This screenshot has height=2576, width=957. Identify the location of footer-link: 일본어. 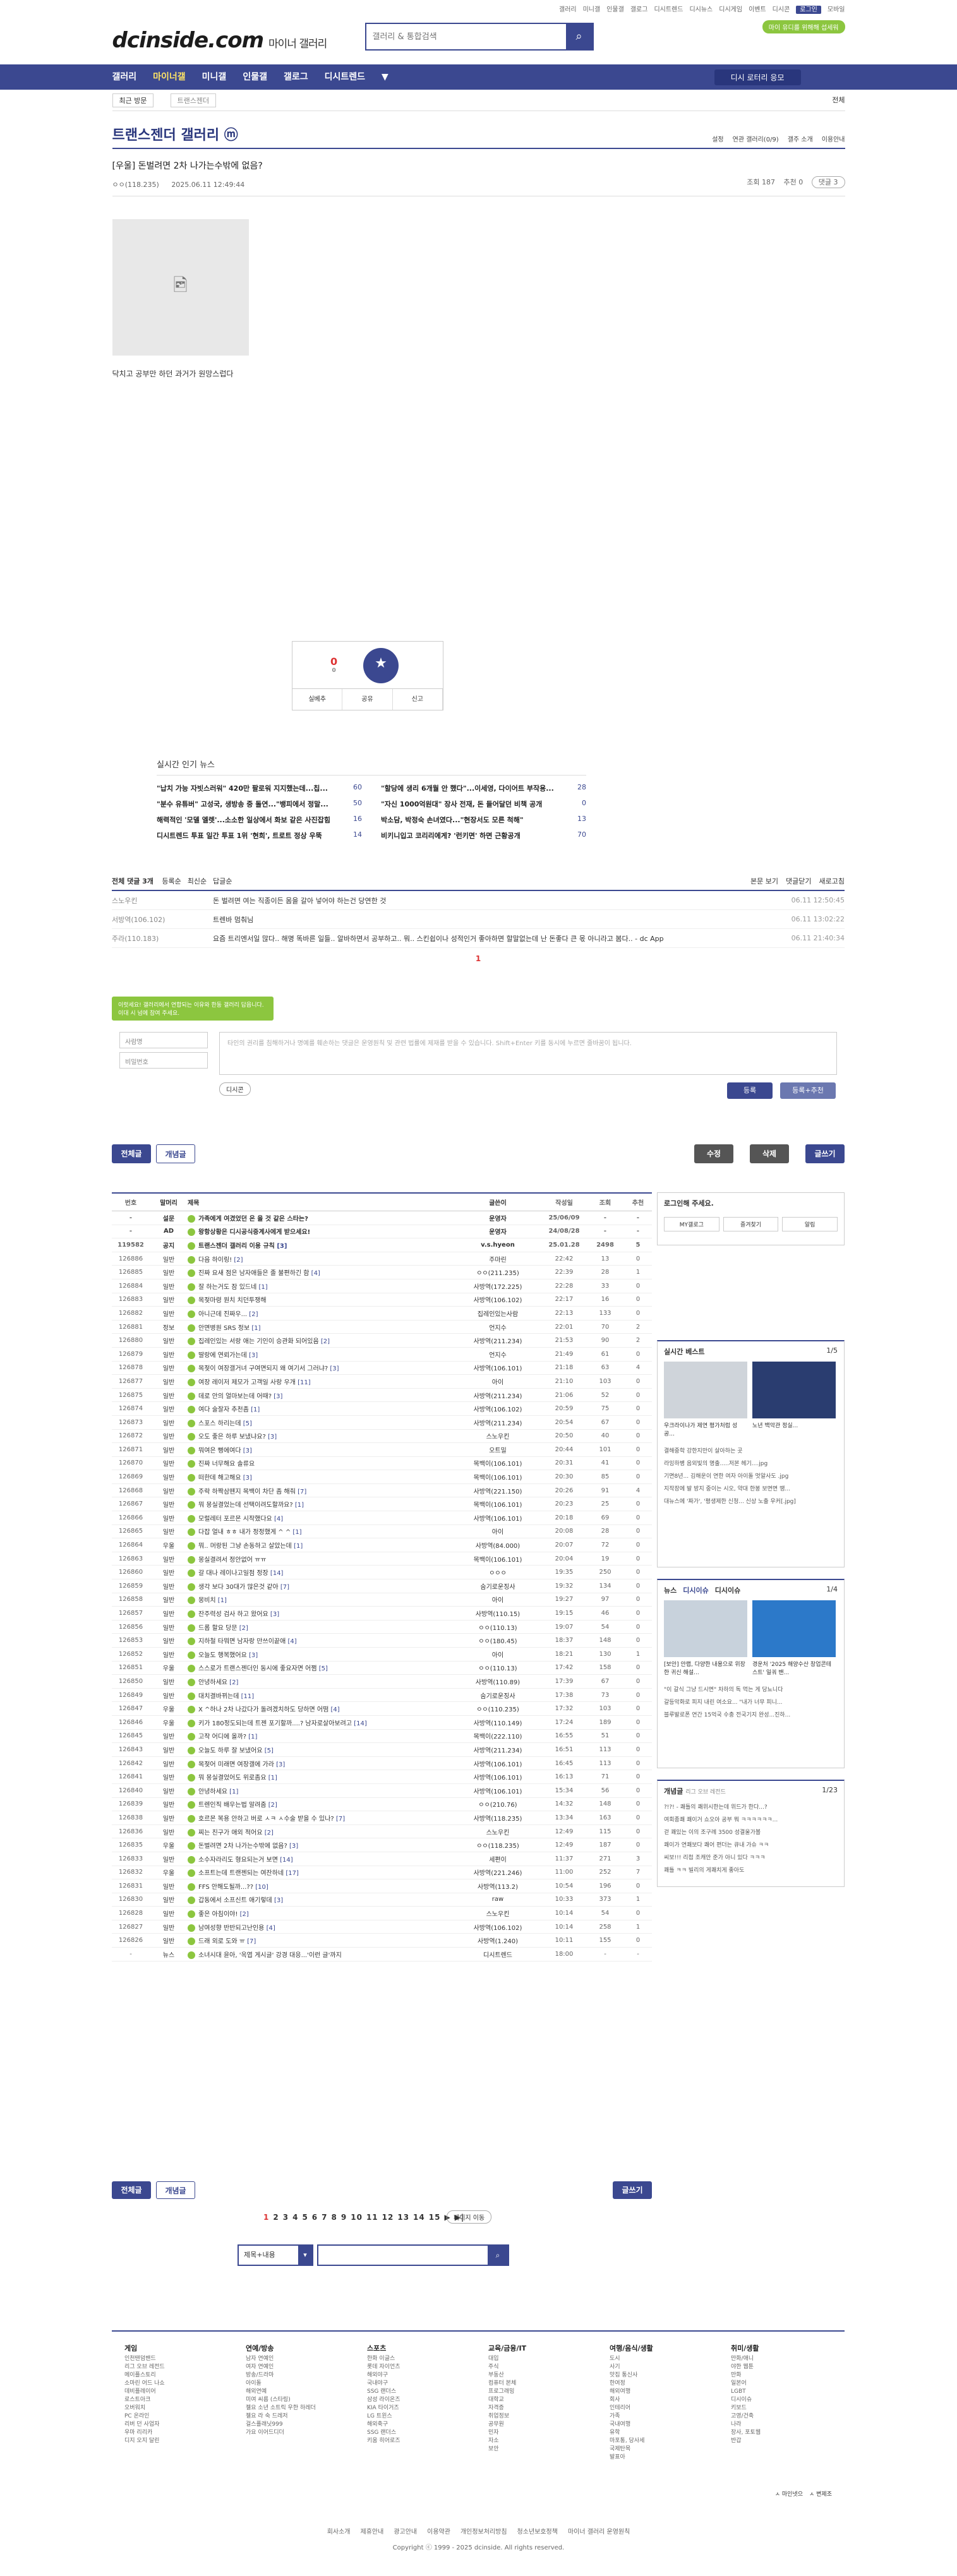
(781, 2384).